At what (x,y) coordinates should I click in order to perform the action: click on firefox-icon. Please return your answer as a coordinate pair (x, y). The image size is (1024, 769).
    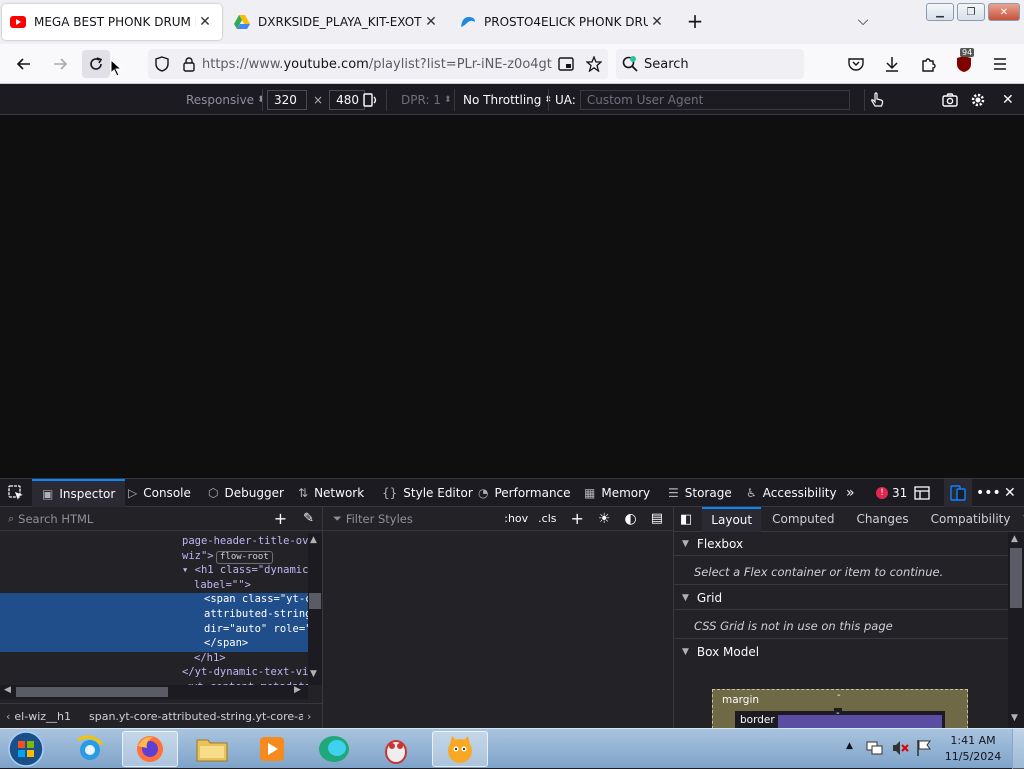
    Looking at the image, I should click on (150, 749).